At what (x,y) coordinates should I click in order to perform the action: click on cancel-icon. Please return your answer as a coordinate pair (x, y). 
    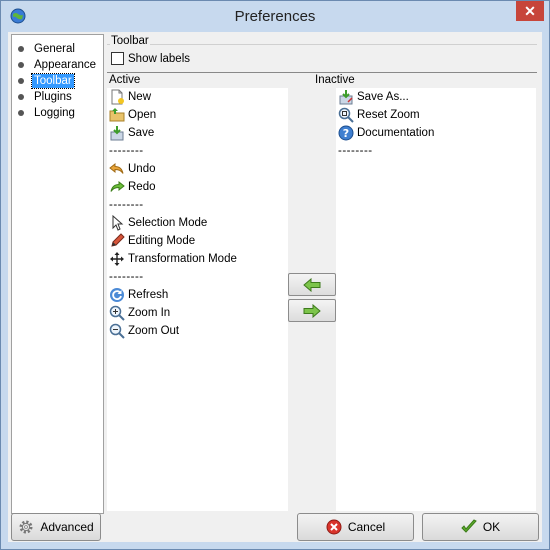
    Looking at the image, I should click on (334, 527).